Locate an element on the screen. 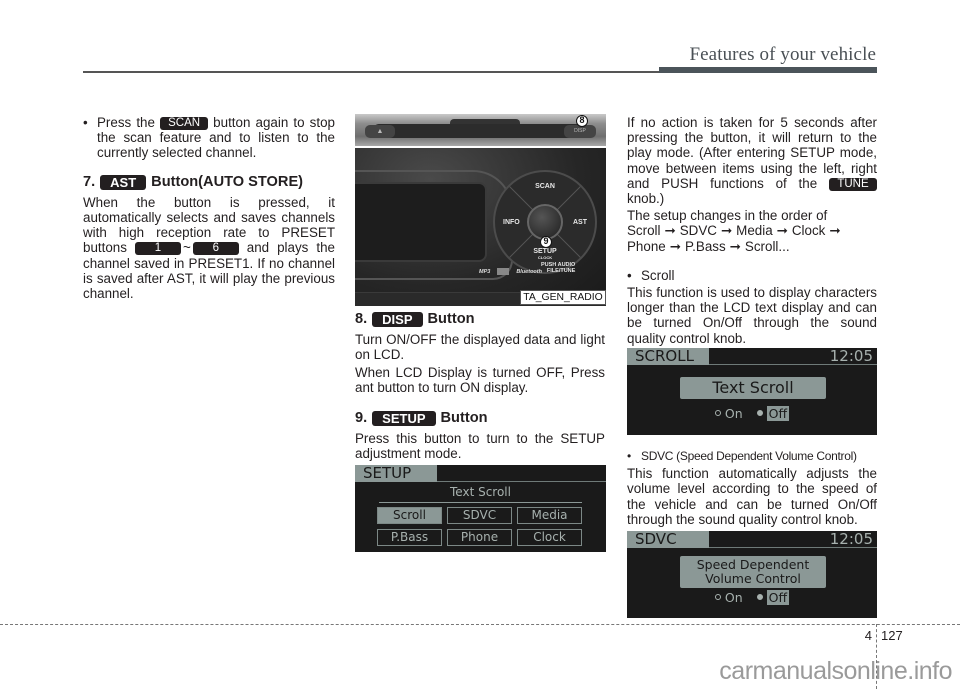 This screenshot has height=689, width=960. dial-info-label: INFO is located at coordinates (511, 222).